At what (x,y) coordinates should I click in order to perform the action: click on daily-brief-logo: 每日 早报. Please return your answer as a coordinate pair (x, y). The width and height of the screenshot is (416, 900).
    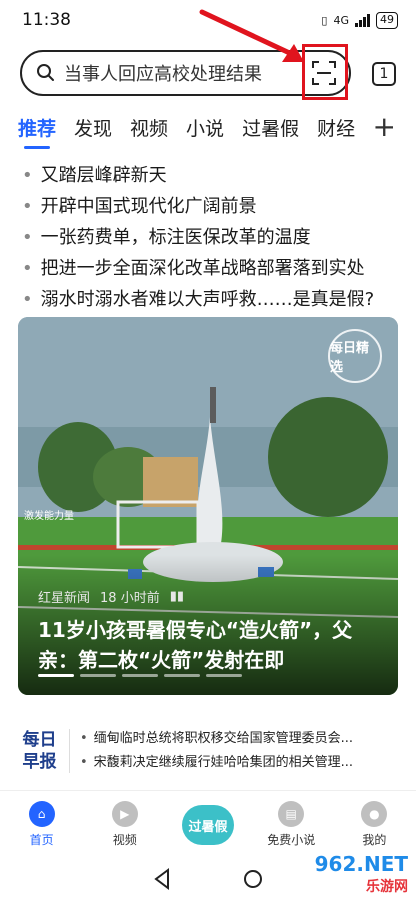
    Looking at the image, I should click on (44, 751).